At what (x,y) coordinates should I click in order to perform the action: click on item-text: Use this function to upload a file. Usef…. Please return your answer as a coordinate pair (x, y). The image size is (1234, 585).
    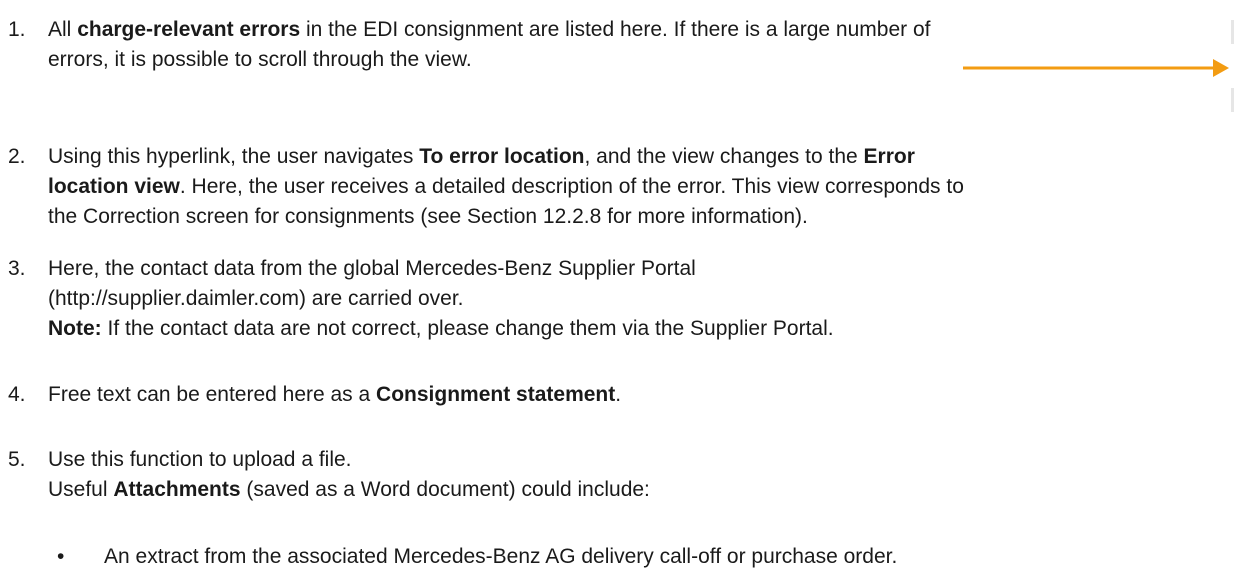
    Looking at the image, I should click on (638, 475).